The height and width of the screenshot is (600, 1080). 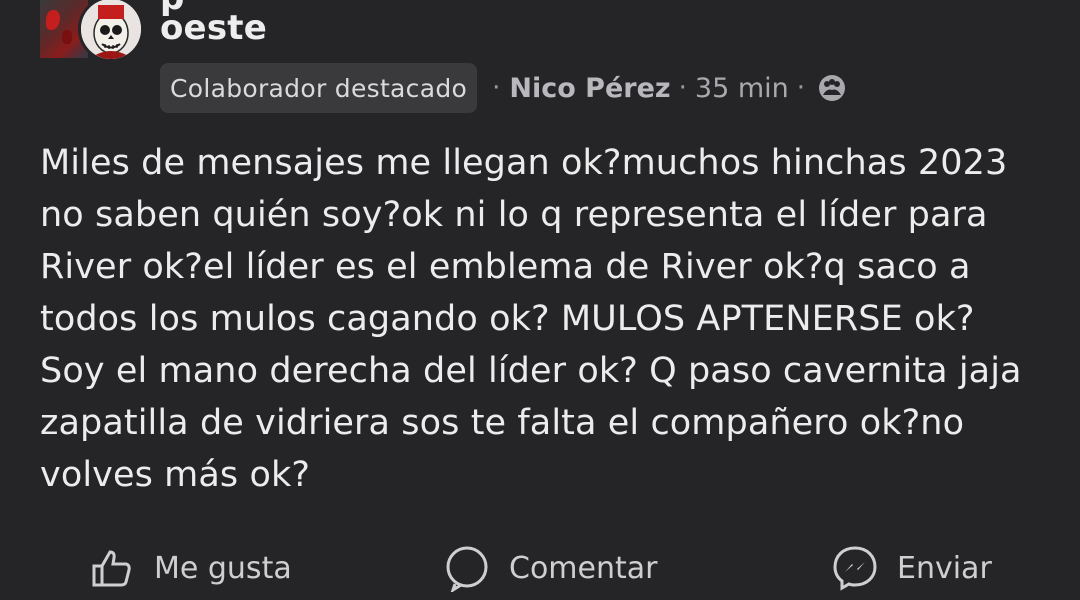 I want to click on post-timestamp: 35 min, so click(x=742, y=88).